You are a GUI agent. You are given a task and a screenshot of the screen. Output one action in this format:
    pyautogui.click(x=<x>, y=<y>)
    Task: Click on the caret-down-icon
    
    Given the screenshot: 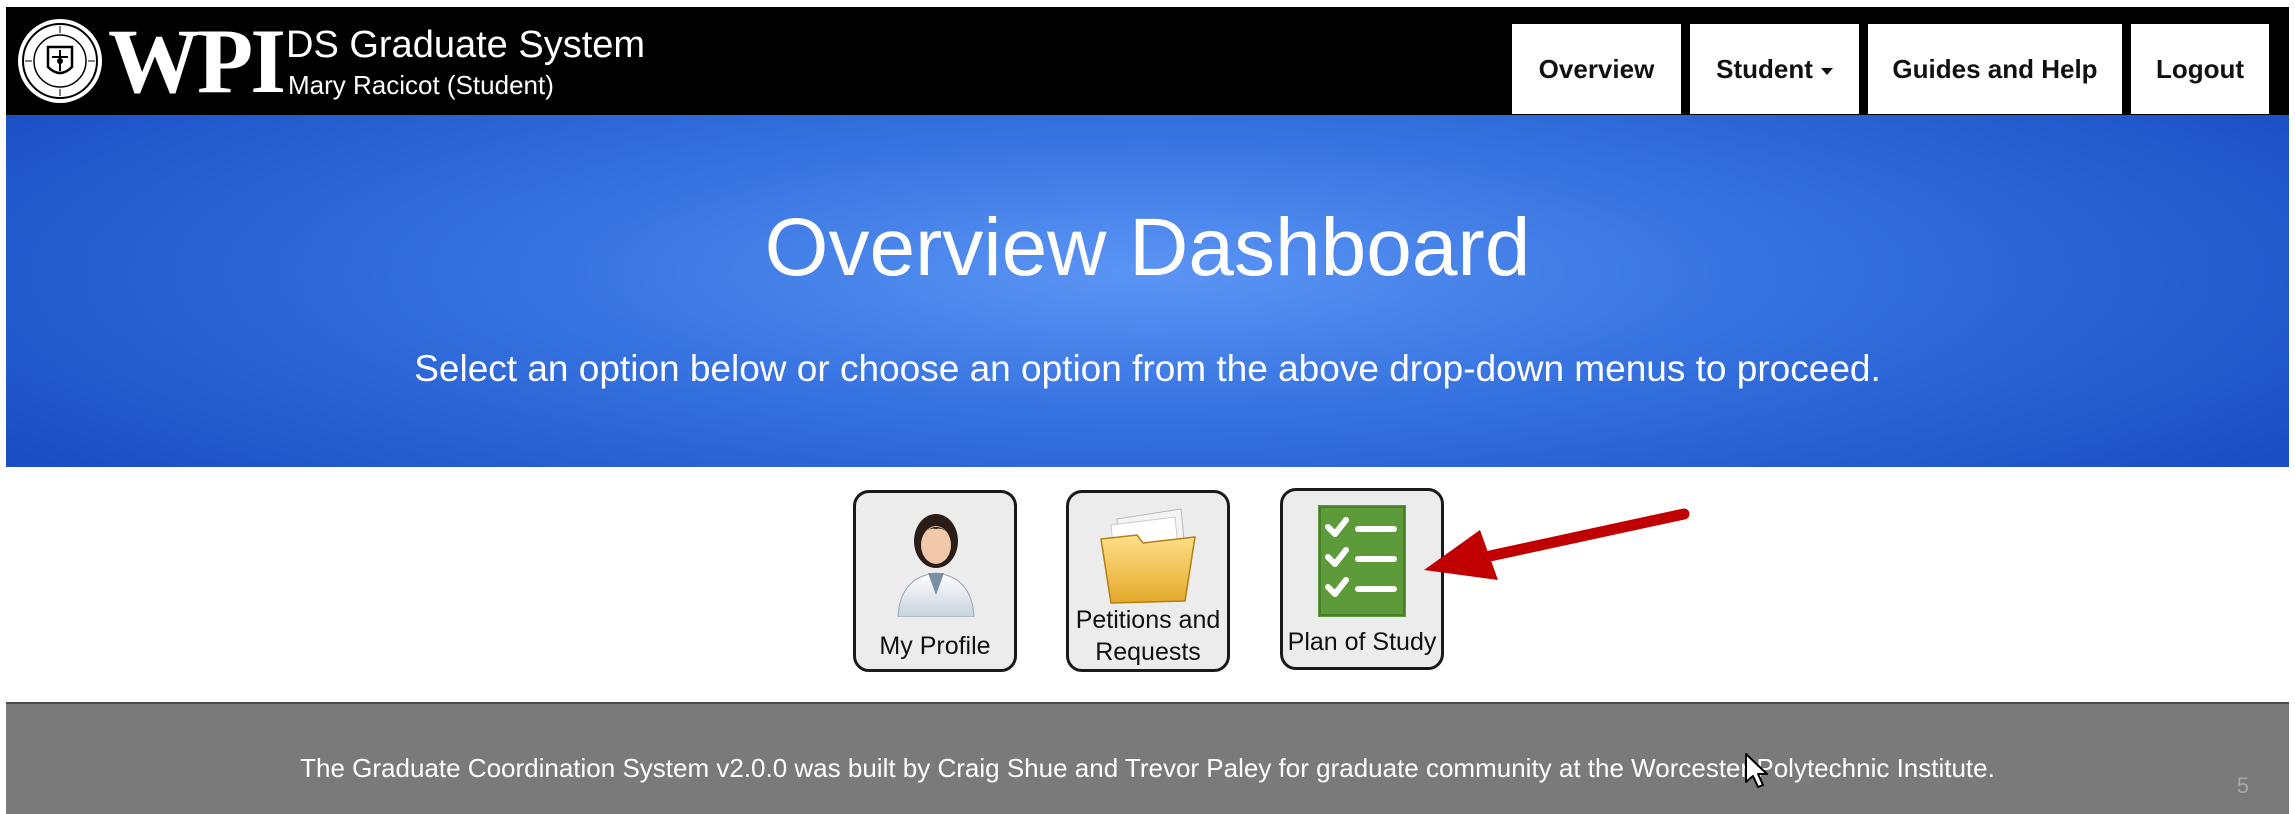 What is the action you would take?
    pyautogui.click(x=1826, y=71)
    